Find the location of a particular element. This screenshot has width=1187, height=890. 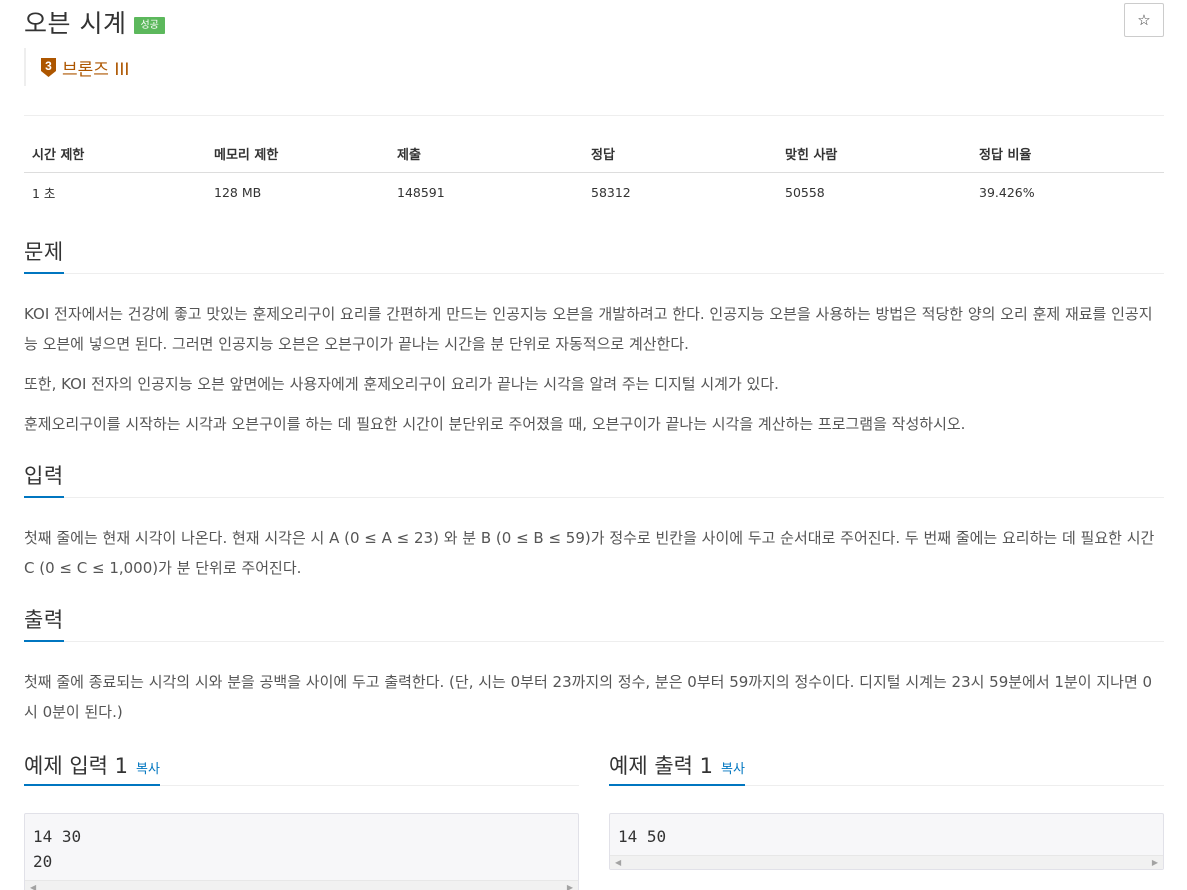

problem-heading: 문제 is located at coordinates (44, 255).